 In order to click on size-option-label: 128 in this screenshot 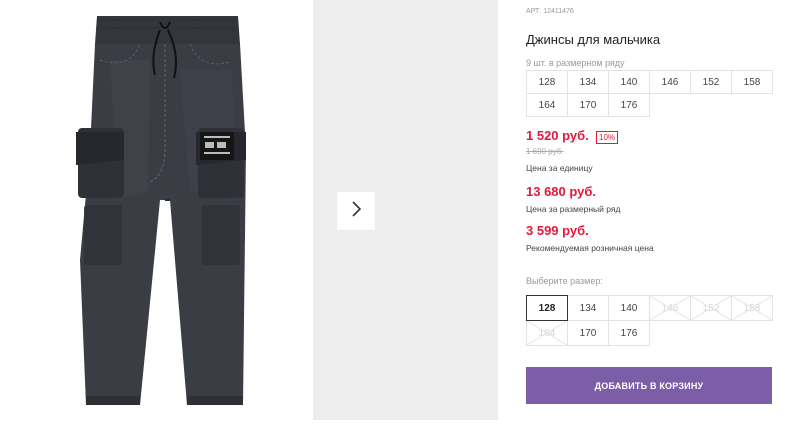, I will do `click(547, 308)`.